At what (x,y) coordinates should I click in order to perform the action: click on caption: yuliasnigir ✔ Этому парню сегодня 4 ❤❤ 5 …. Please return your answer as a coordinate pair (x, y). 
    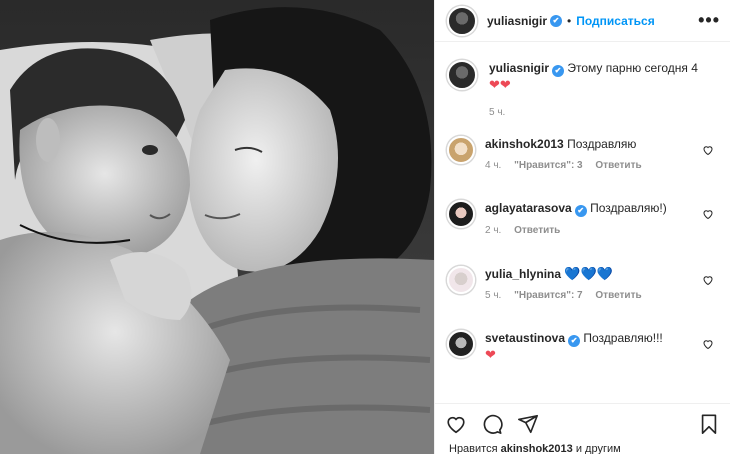
    Looking at the image, I should click on (582, 98).